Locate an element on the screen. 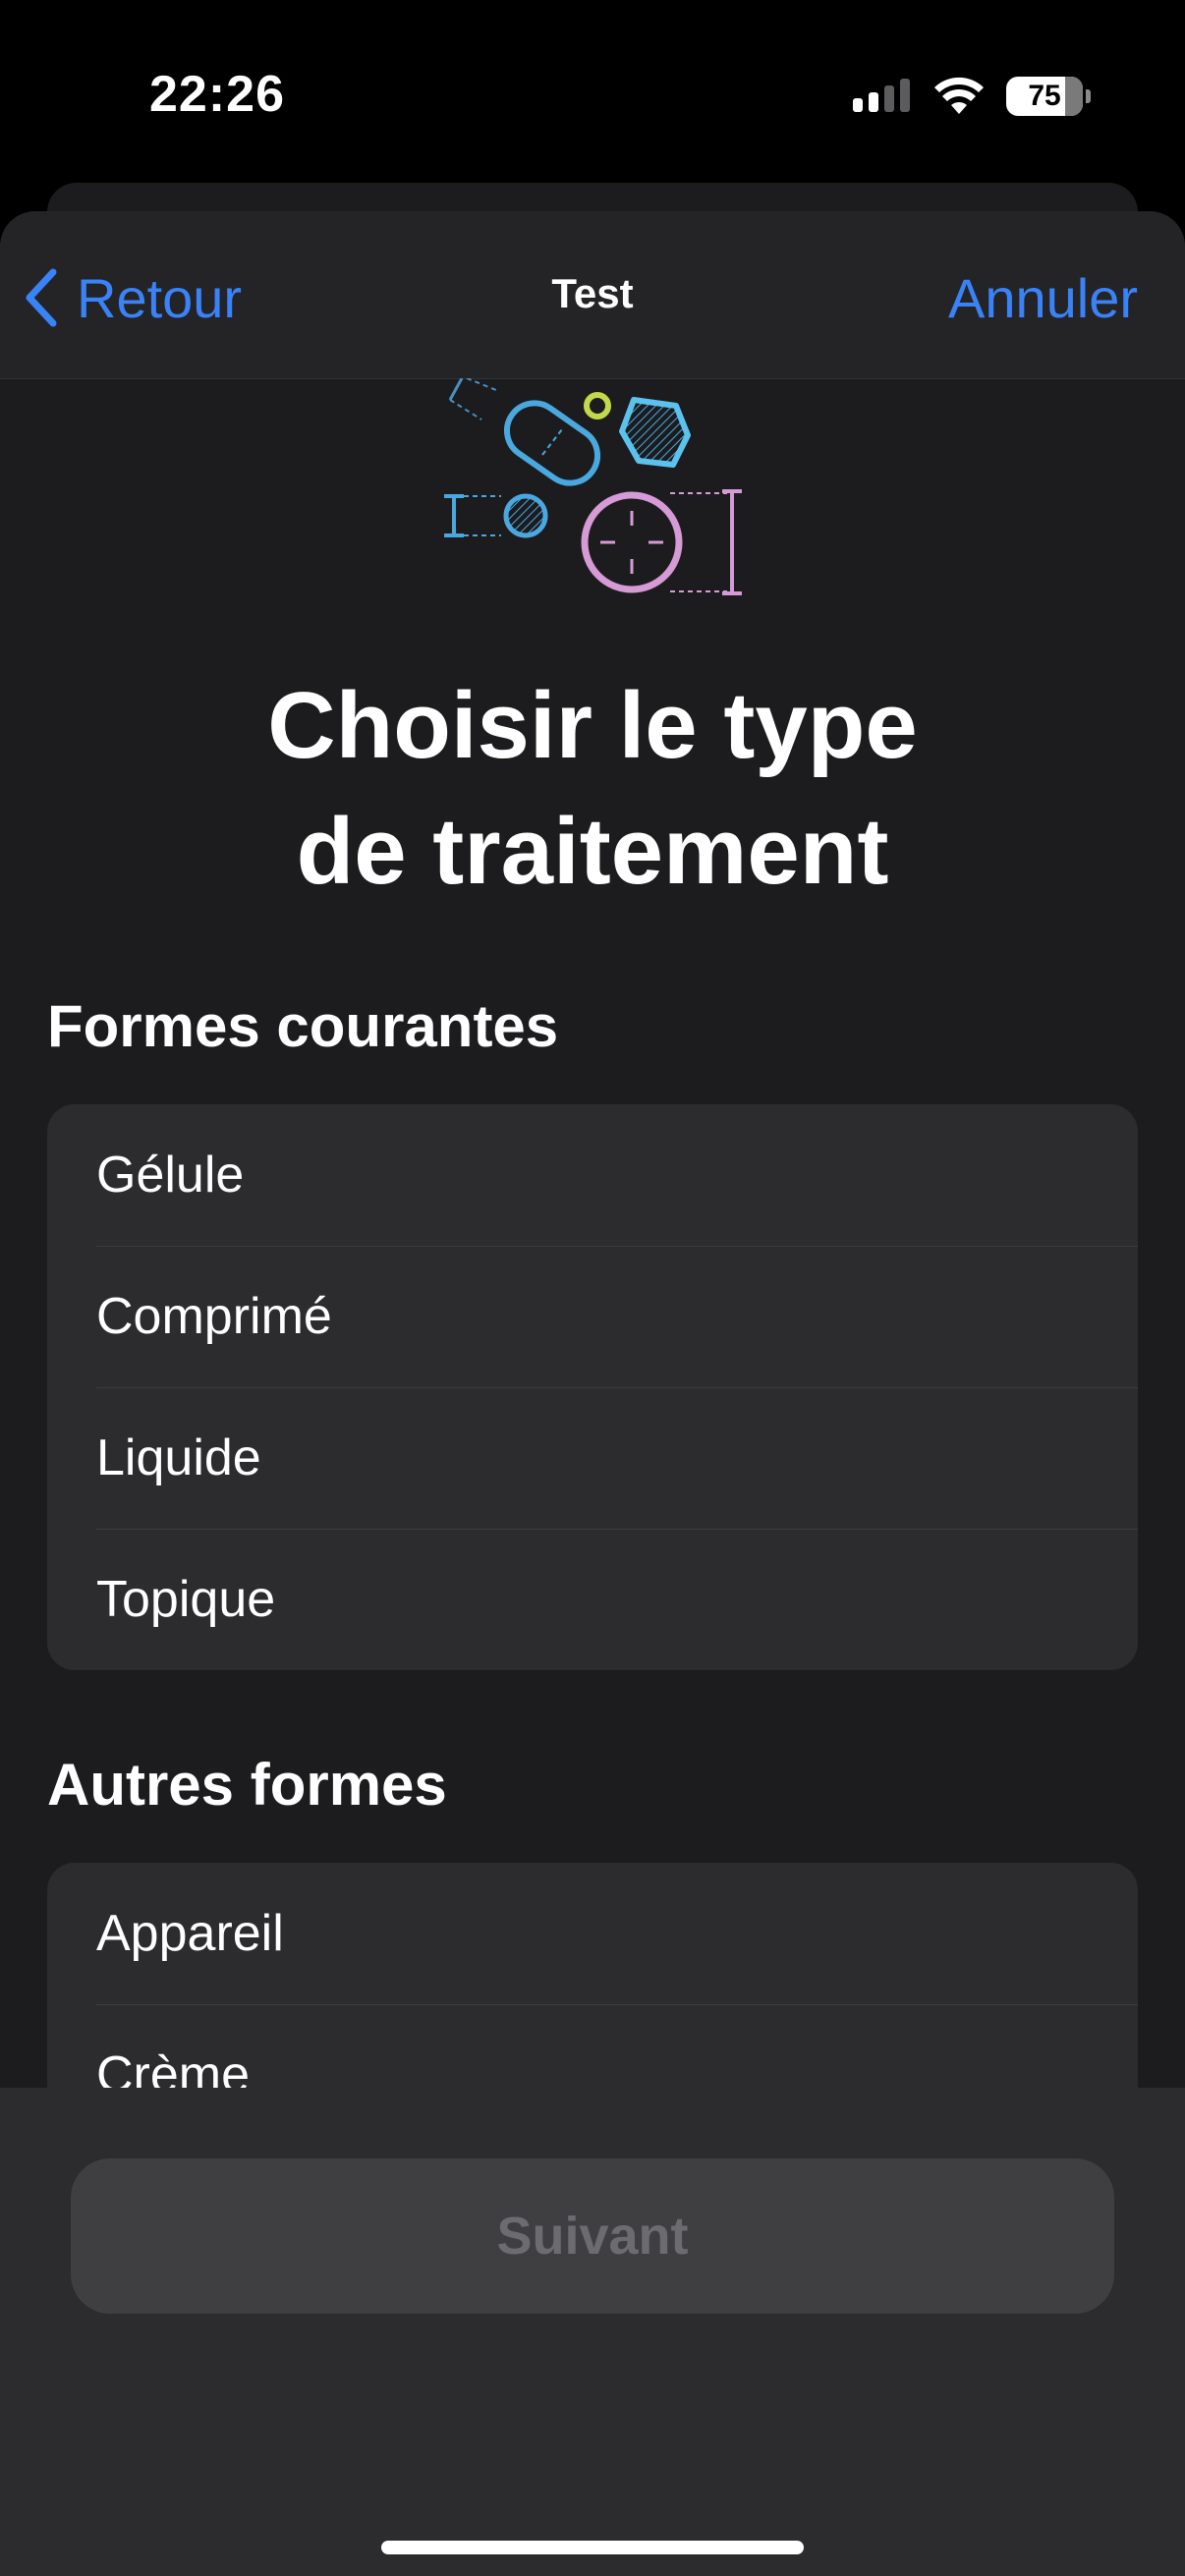 This screenshot has width=1185, height=2576. medication-shapes-illustration is located at coordinates (593, 486).